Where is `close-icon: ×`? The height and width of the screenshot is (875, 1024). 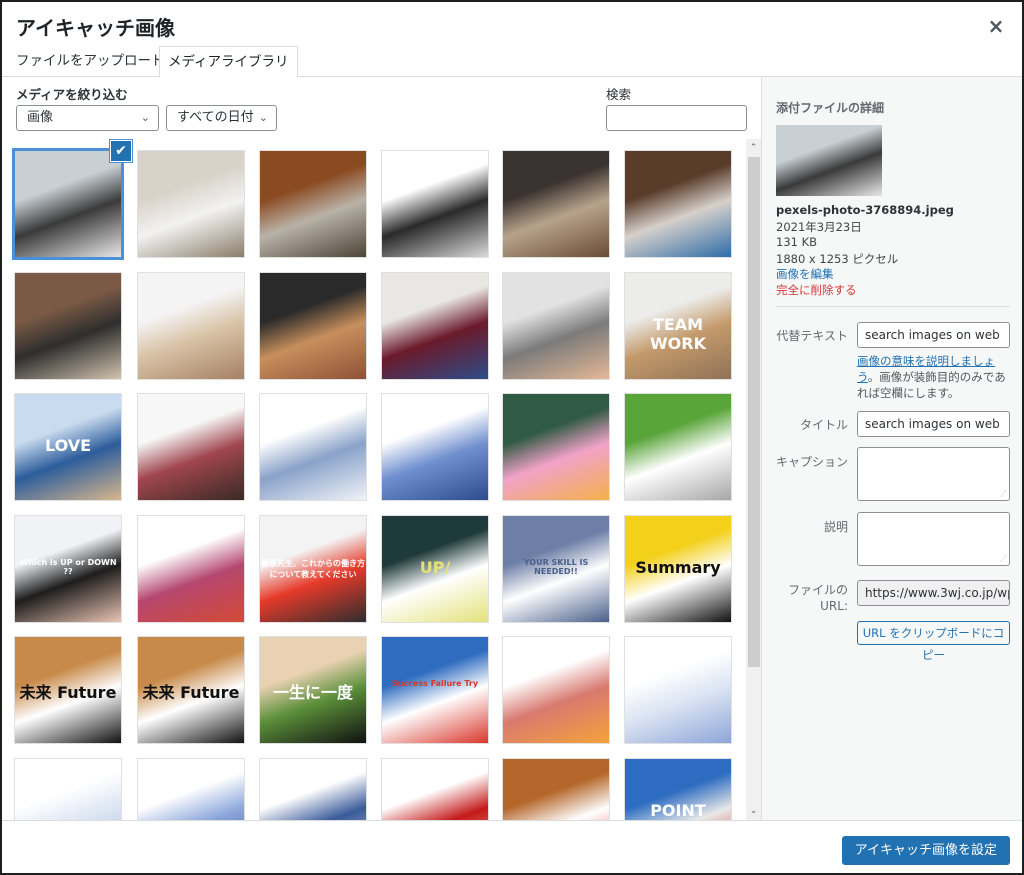
close-icon: × is located at coordinates (996, 26).